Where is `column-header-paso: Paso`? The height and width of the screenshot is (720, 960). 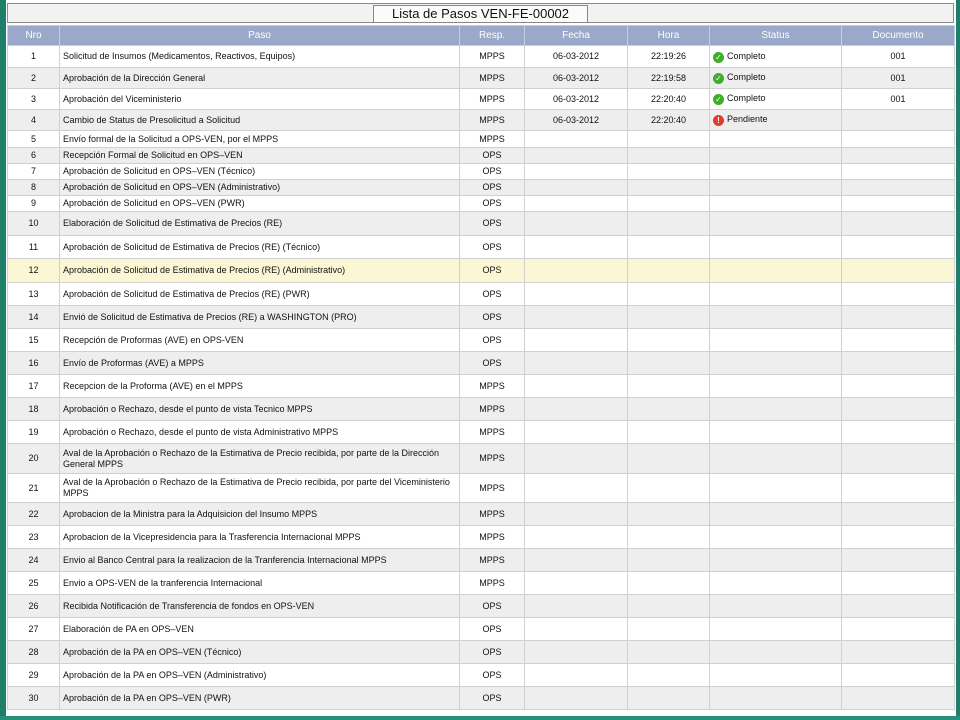
column-header-paso: Paso is located at coordinates (259, 35).